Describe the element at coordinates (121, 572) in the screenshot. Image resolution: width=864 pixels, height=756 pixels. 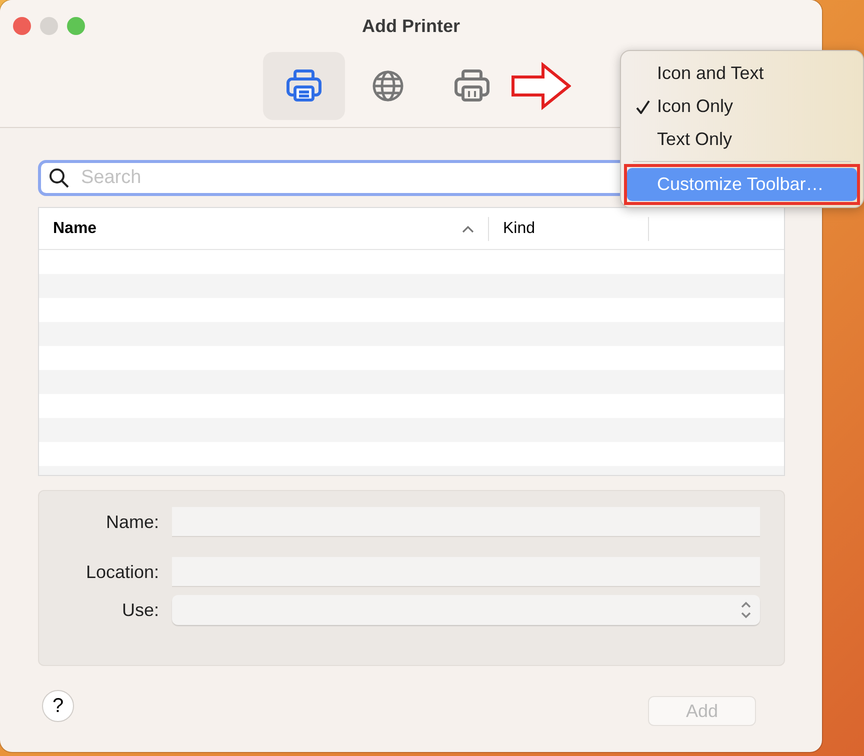
I see `field-label: Location:` at that location.